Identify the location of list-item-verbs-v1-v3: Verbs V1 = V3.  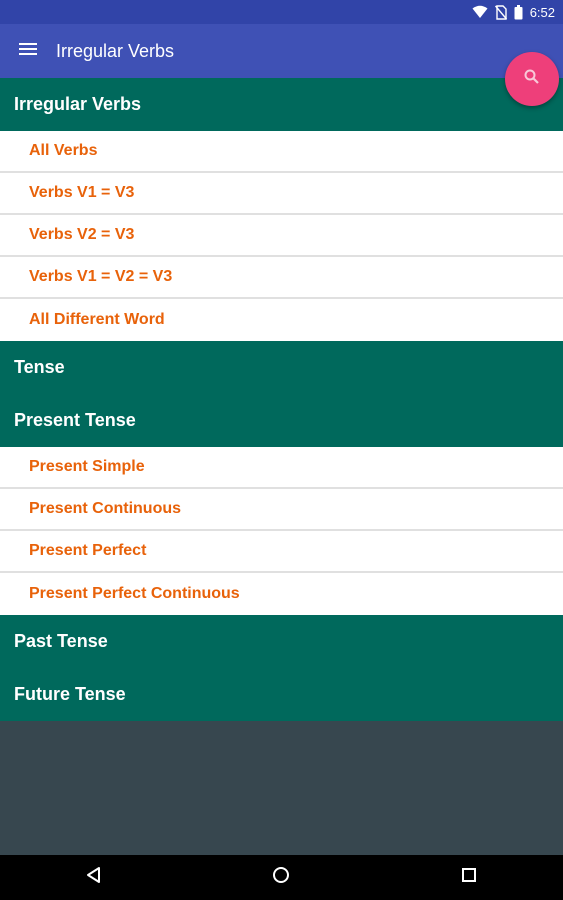
(281, 194).